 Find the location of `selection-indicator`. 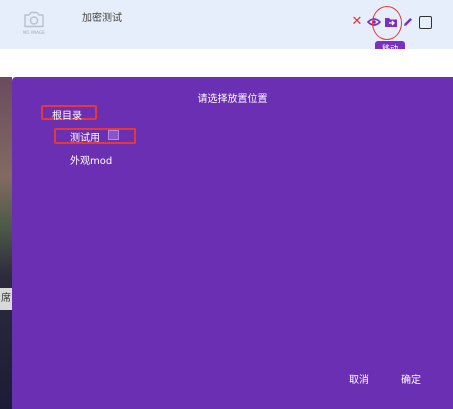

selection-indicator is located at coordinates (113, 135).